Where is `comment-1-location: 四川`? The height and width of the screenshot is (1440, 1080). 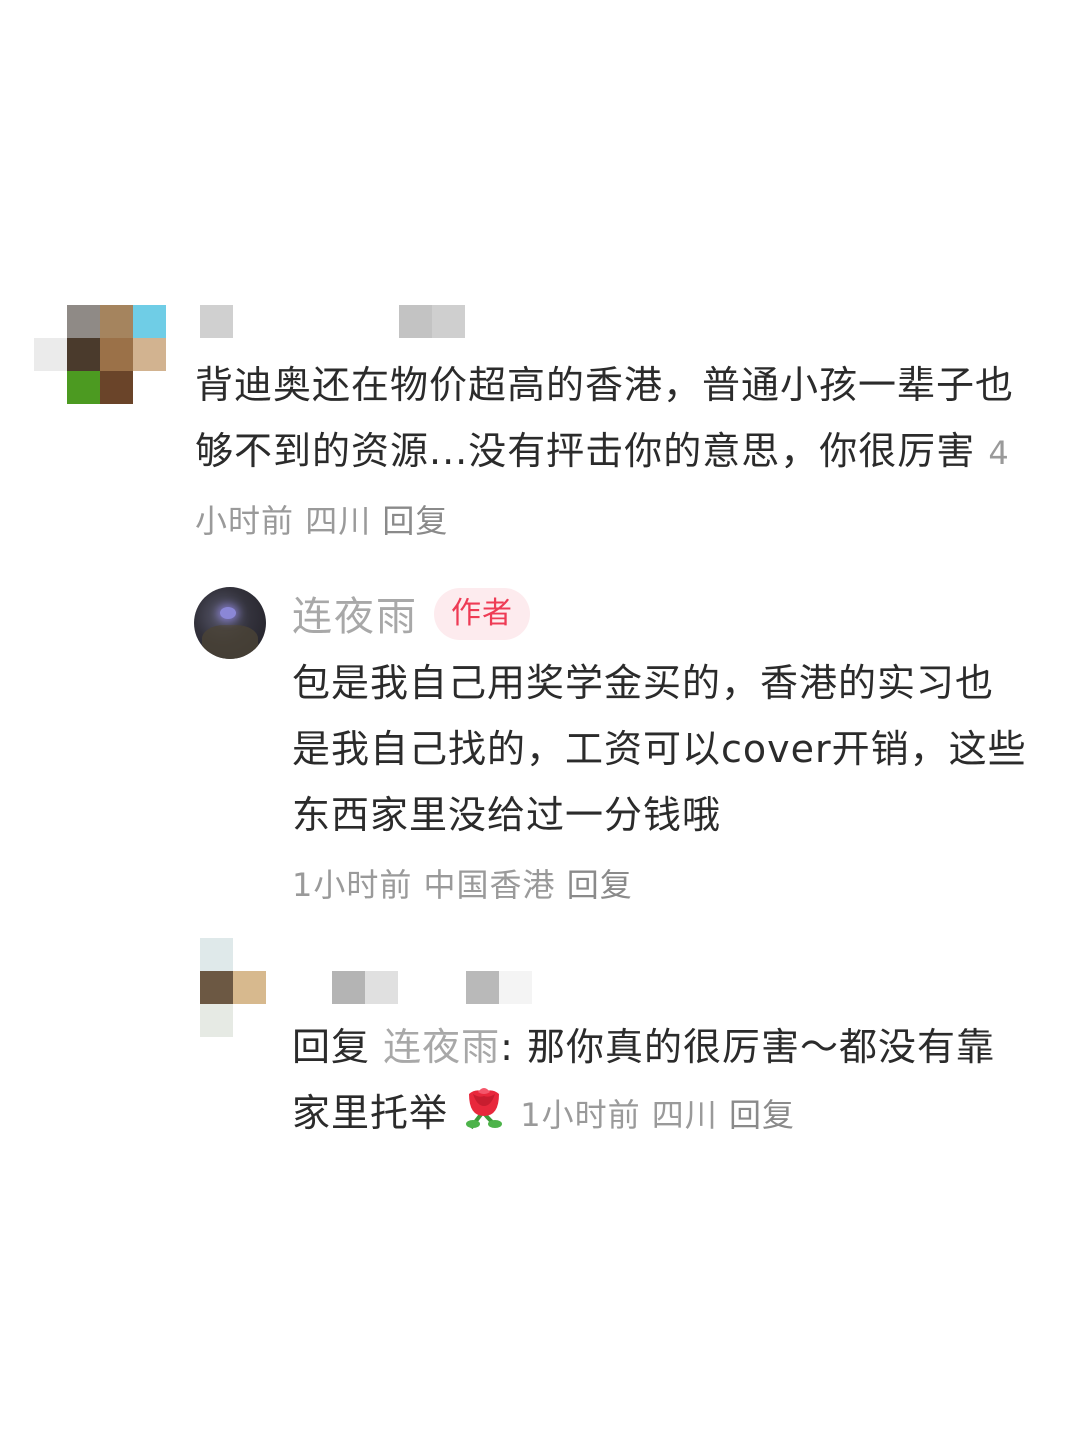 comment-1-location: 四川 is located at coordinates (338, 521).